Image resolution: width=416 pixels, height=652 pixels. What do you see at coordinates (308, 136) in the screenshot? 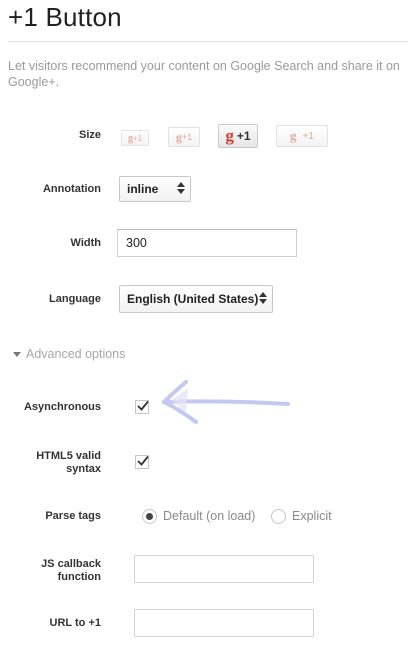
I see `size-tall-text: +1` at bounding box center [308, 136].